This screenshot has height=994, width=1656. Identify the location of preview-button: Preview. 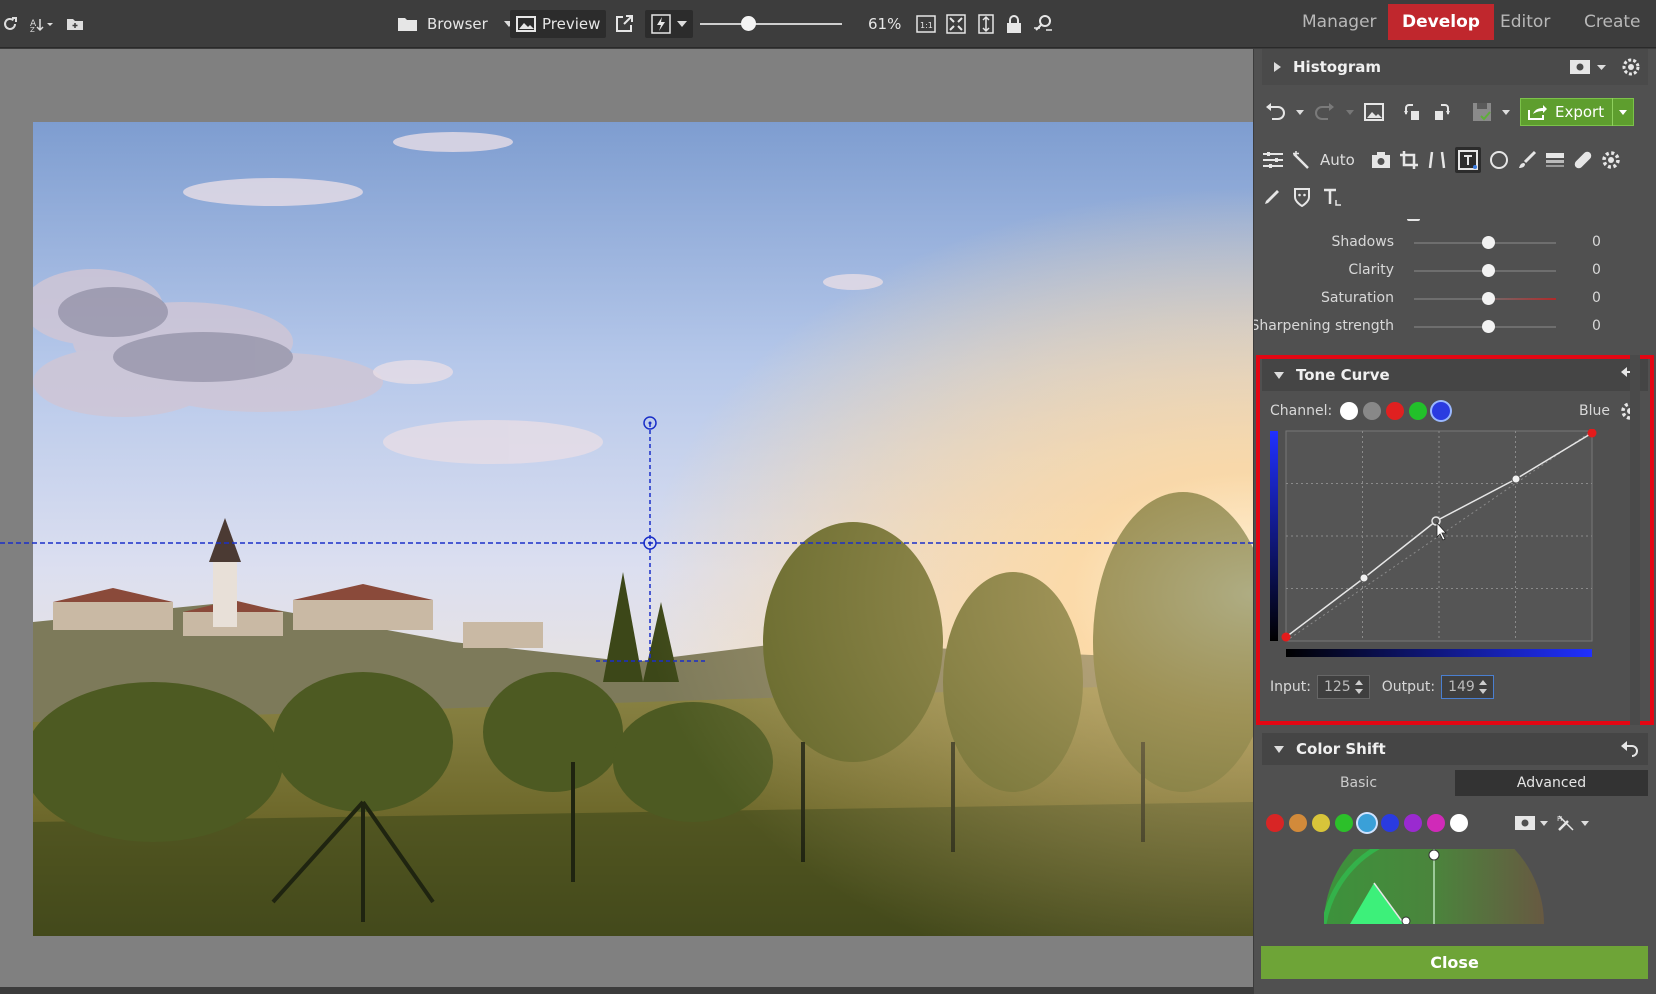
(572, 24).